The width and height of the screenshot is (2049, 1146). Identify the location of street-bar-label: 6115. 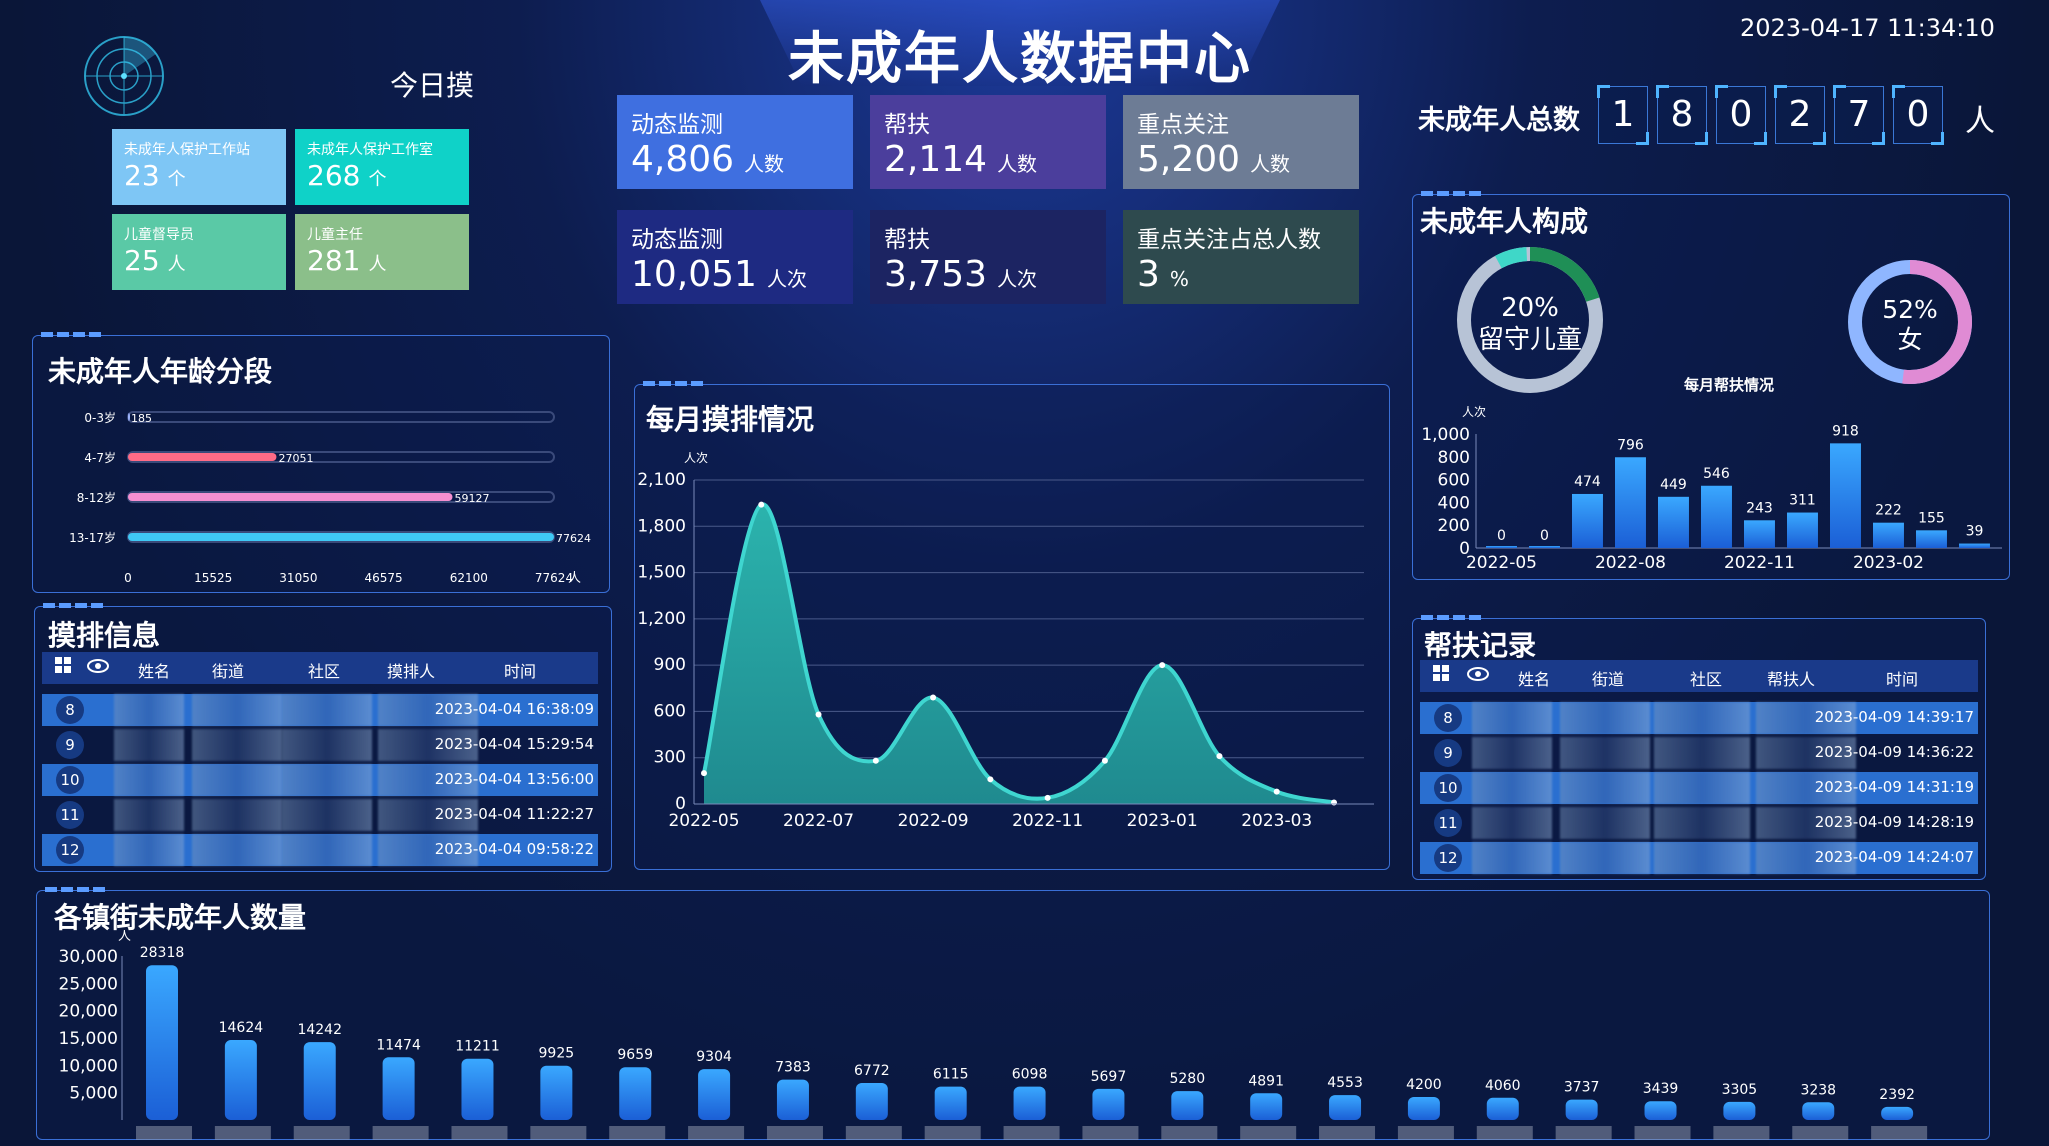
(951, 1075).